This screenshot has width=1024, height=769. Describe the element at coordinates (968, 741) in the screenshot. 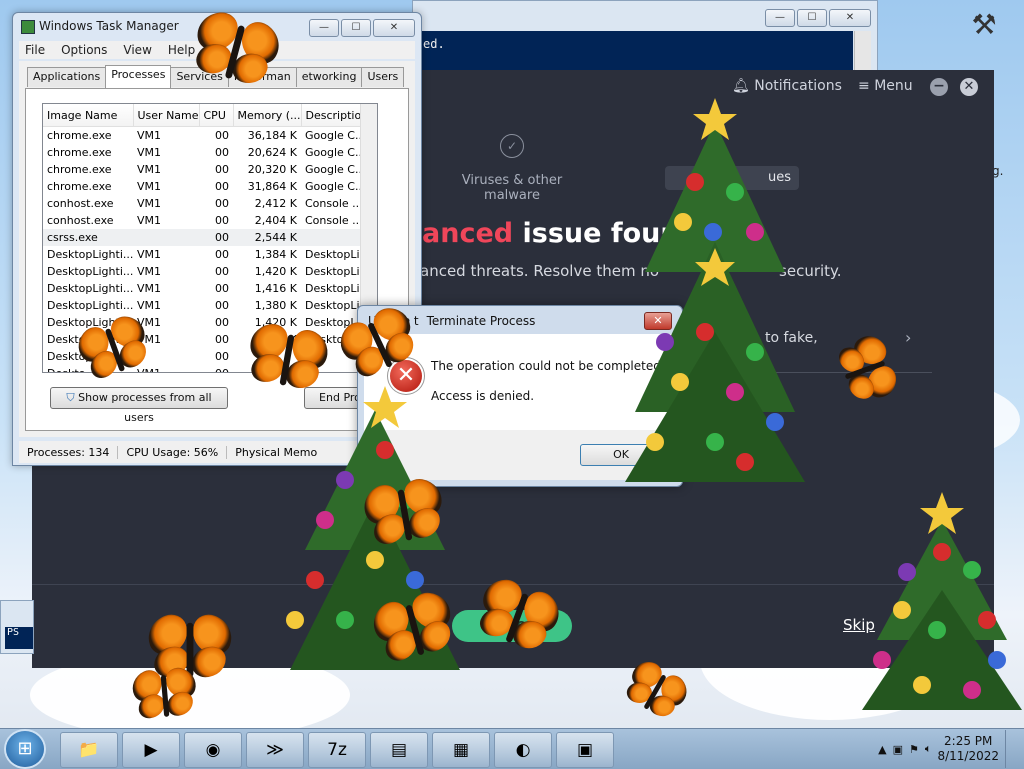

I see `clock-time: 2:25 PM` at that location.